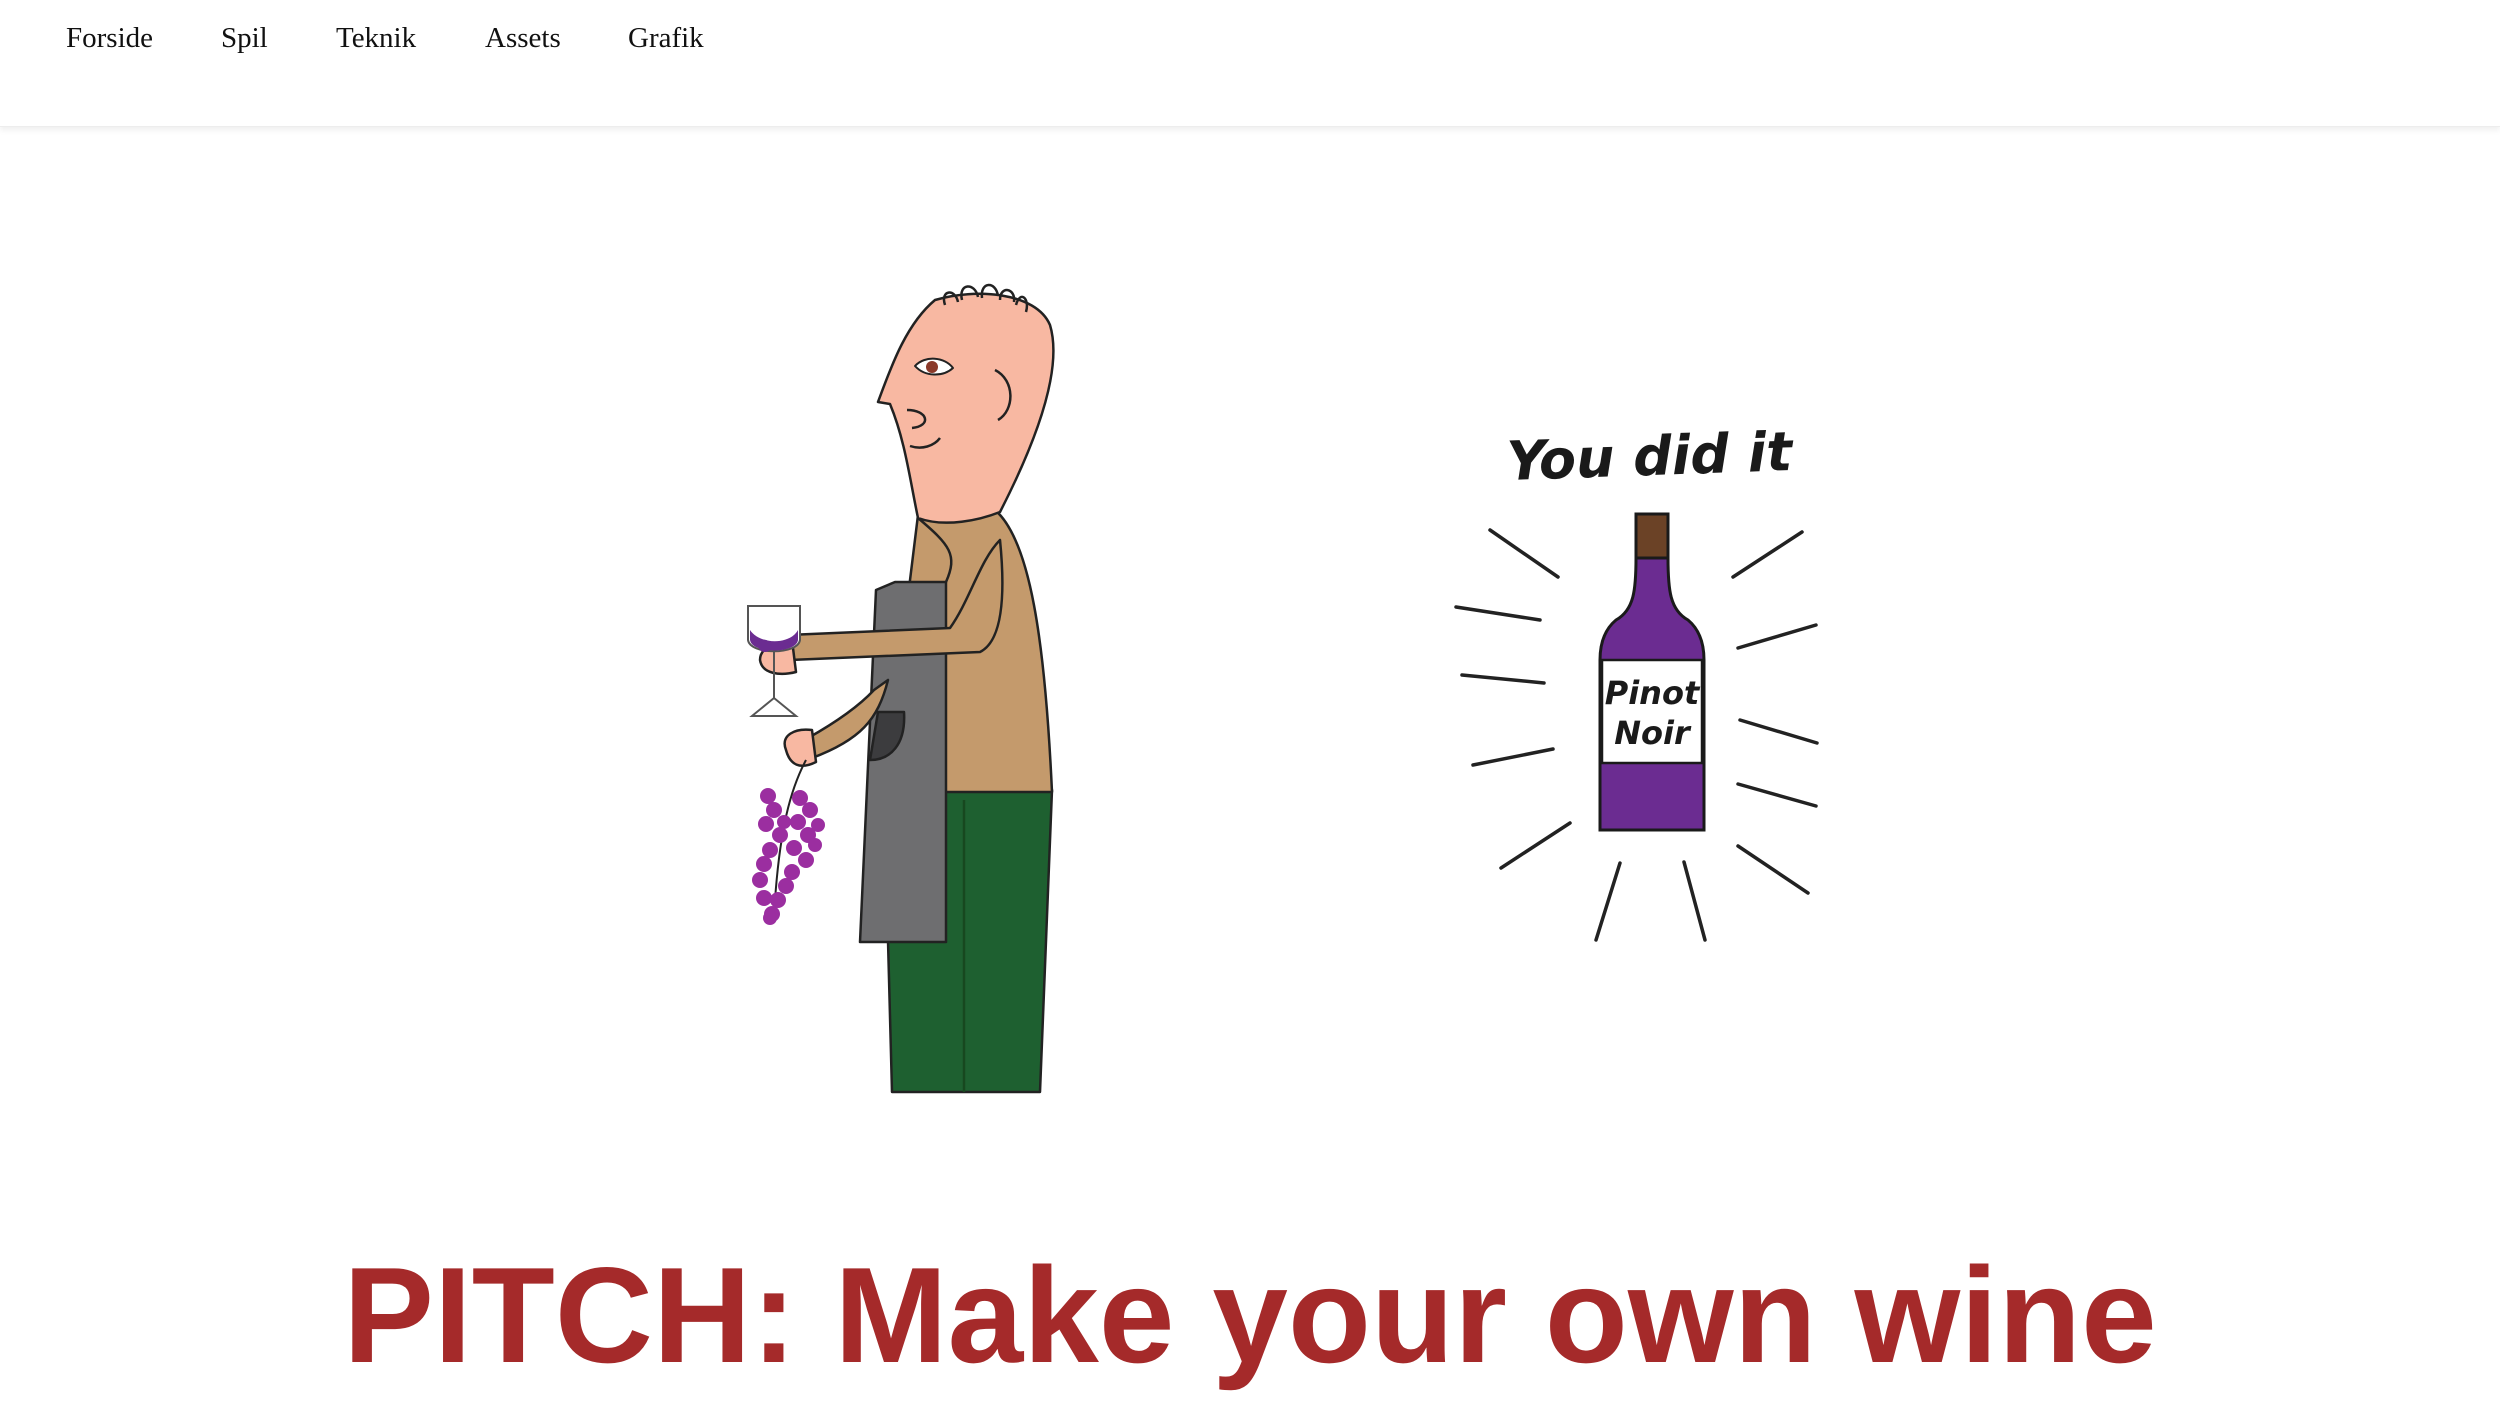 The image size is (2500, 1417). What do you see at coordinates (788, 842) in the screenshot?
I see `grape-bunch` at bounding box center [788, 842].